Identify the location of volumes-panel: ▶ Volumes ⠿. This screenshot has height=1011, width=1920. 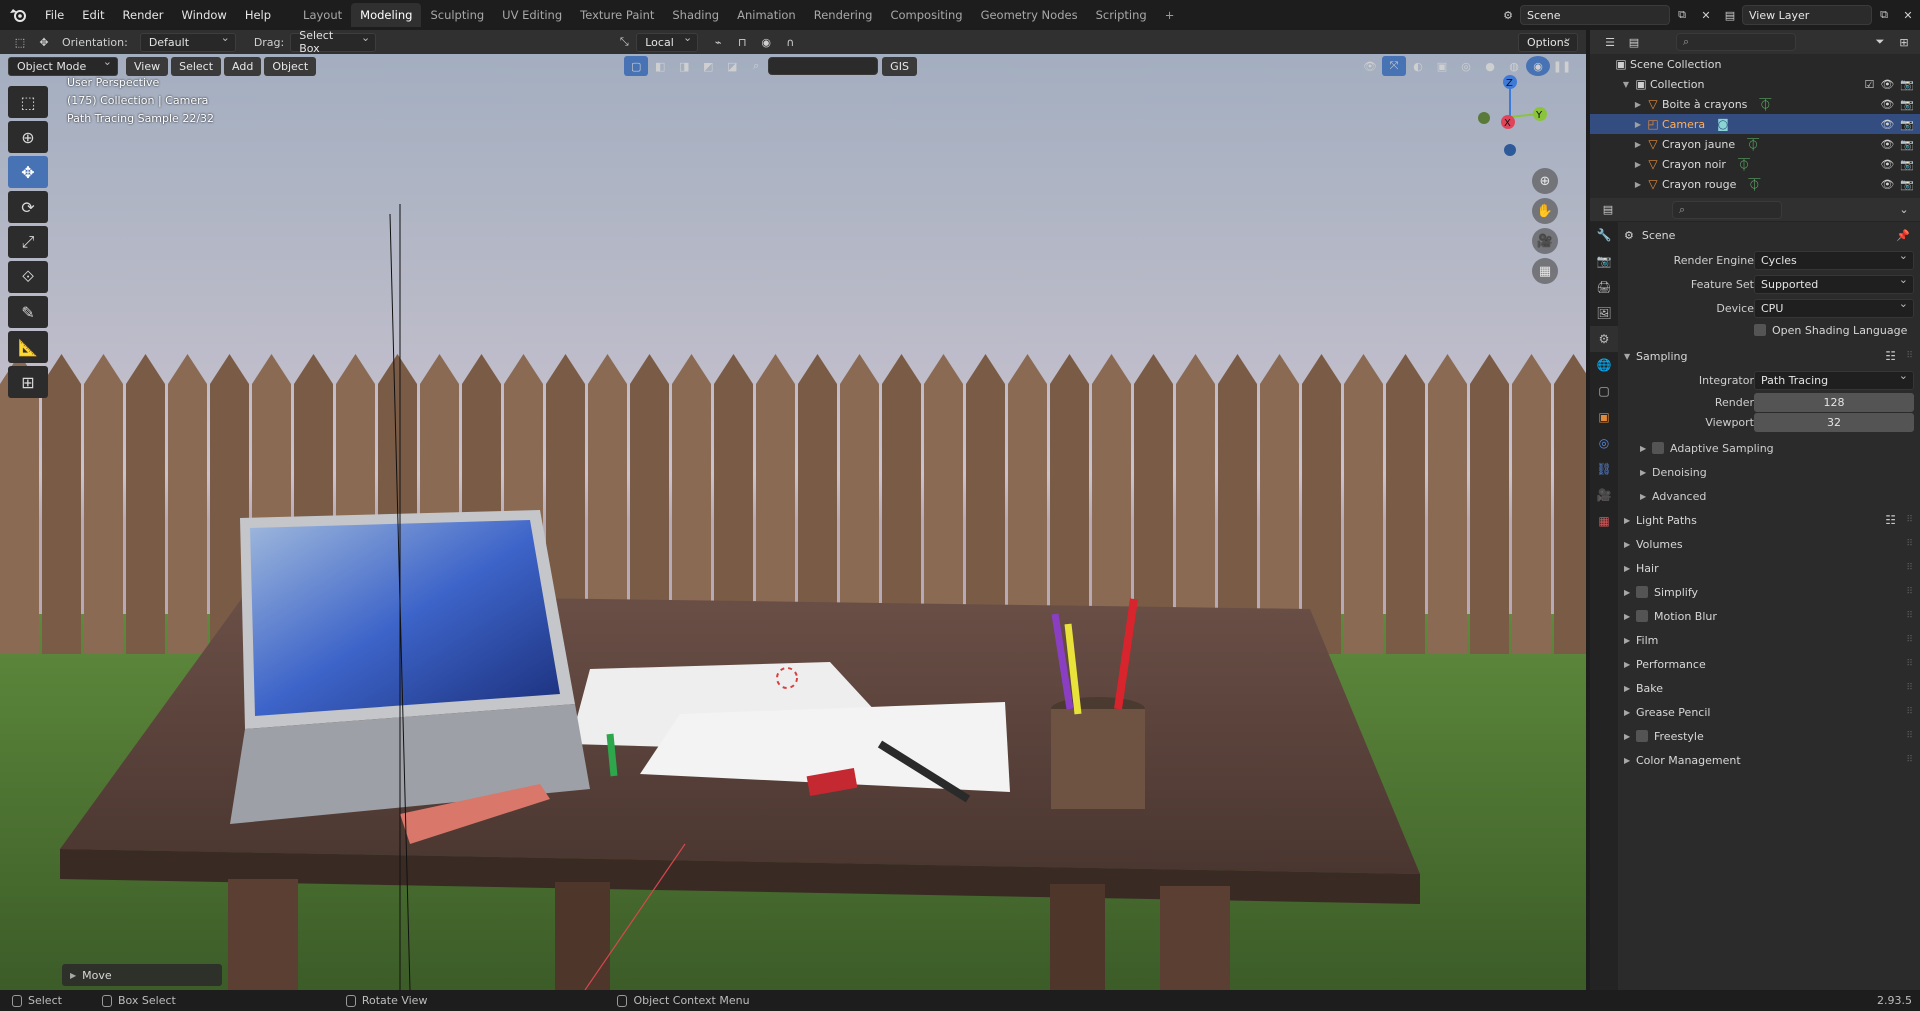
(1769, 544).